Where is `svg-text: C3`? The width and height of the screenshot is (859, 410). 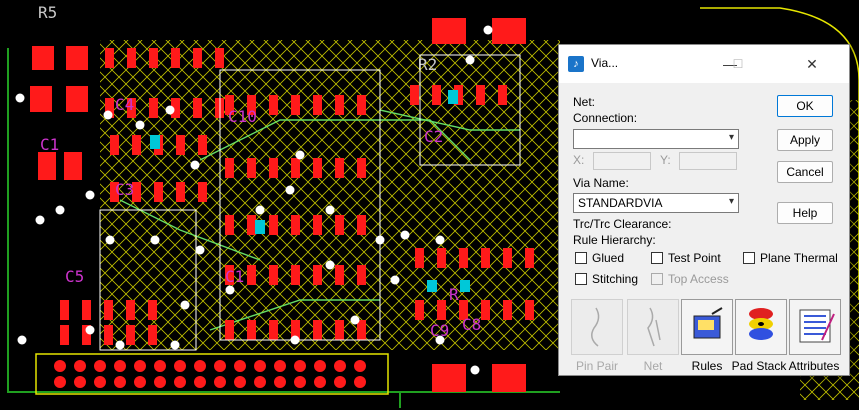
svg-text: C3 is located at coordinates (124, 189).